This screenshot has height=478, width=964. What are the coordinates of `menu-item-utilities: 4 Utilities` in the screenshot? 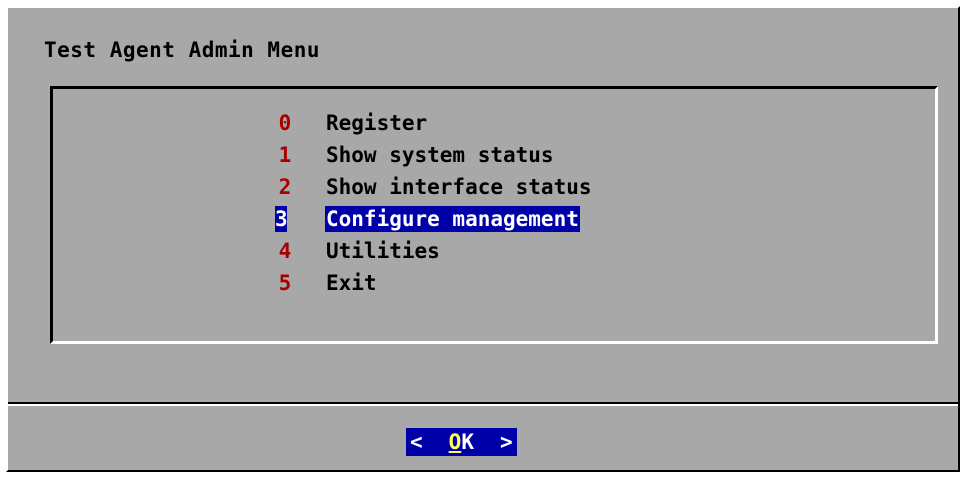 It's located at (434, 251).